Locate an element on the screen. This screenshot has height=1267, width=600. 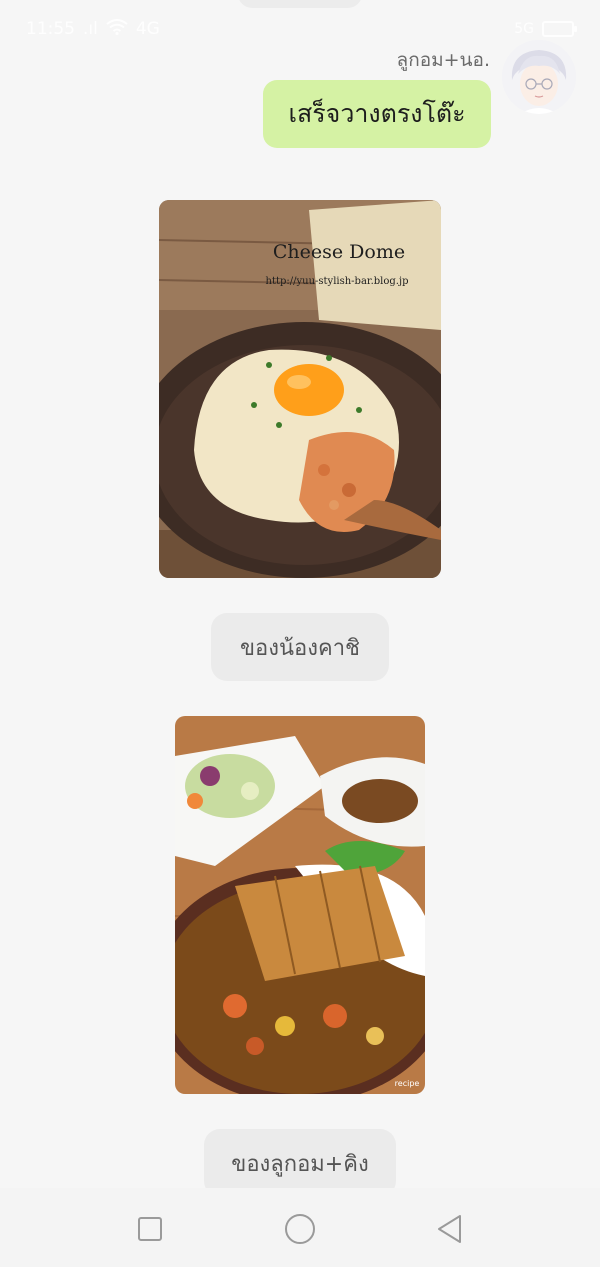
back-button is located at coordinates (450, 1229).